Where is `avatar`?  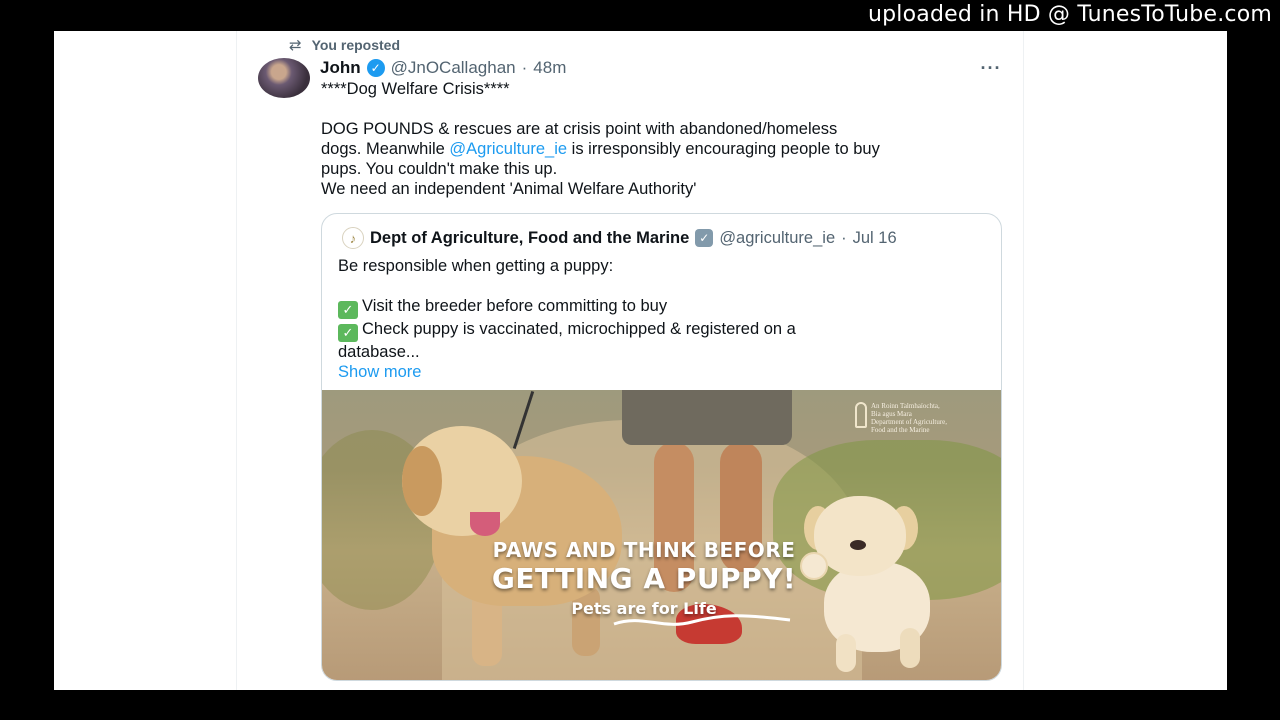 avatar is located at coordinates (284, 78).